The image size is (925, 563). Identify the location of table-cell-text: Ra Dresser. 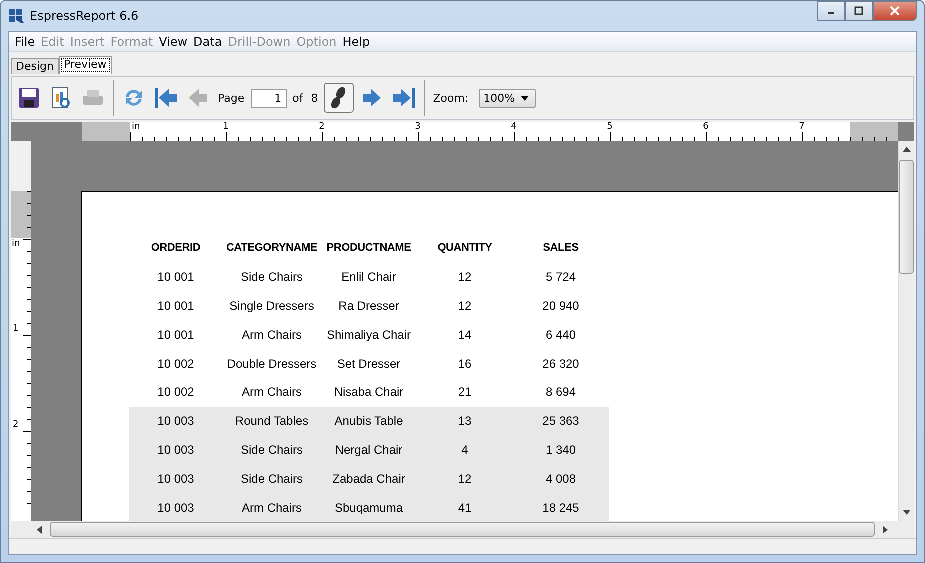
(369, 305).